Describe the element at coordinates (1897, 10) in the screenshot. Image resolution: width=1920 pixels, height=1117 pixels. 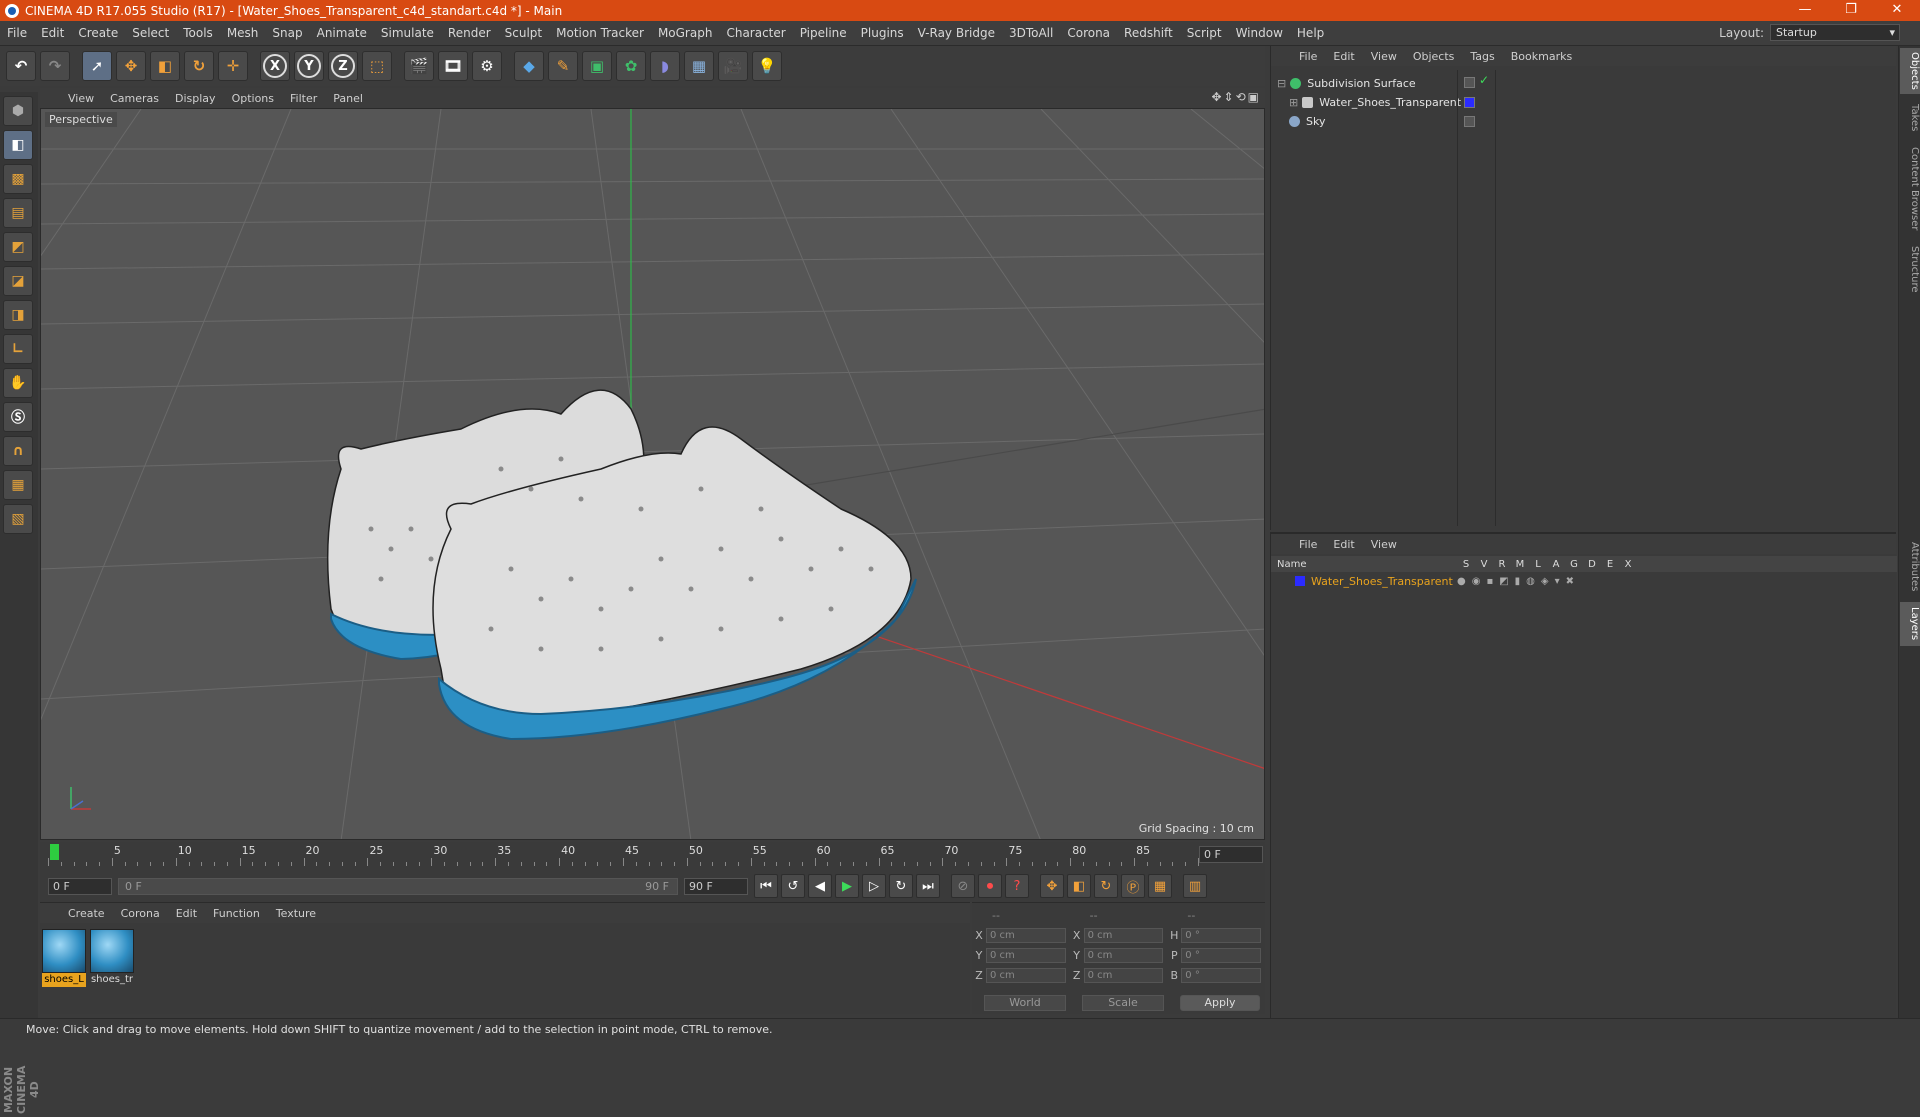
I see `close-button: ✕` at that location.